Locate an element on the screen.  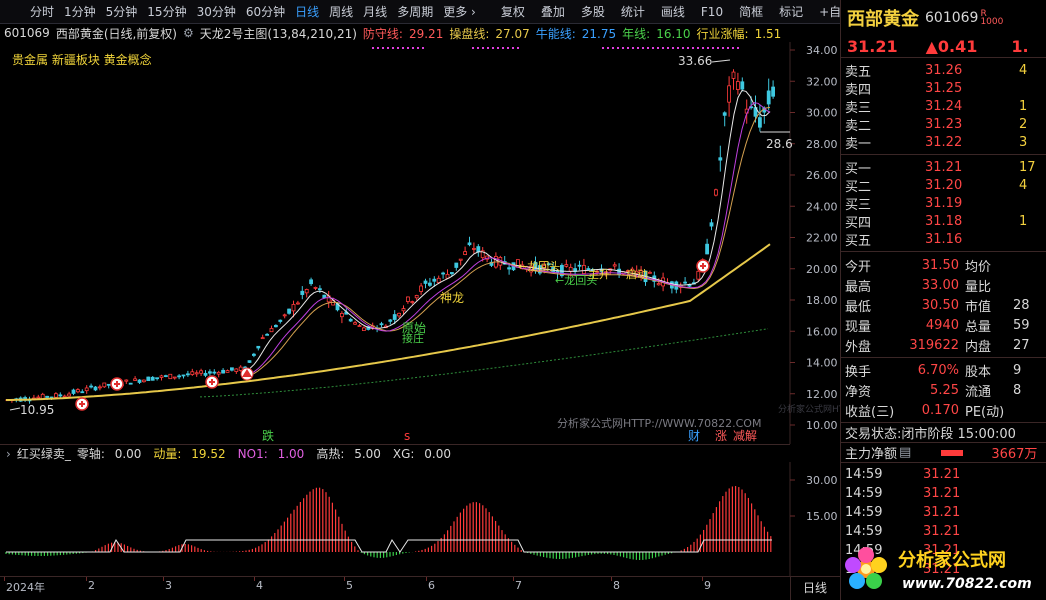
order-row: 卖三 31.24 1 is located at coordinates (943, 106).